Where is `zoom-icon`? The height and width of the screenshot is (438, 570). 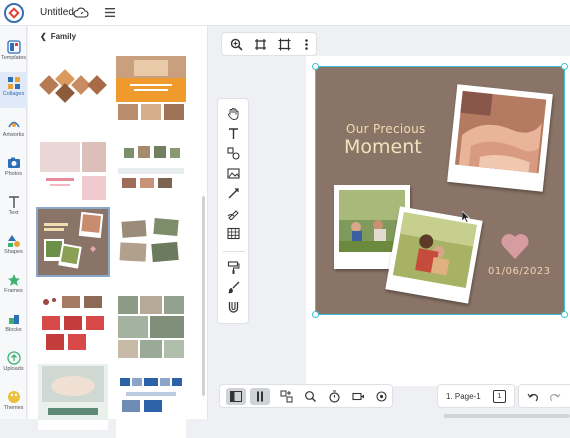 zoom-icon is located at coordinates (310, 396).